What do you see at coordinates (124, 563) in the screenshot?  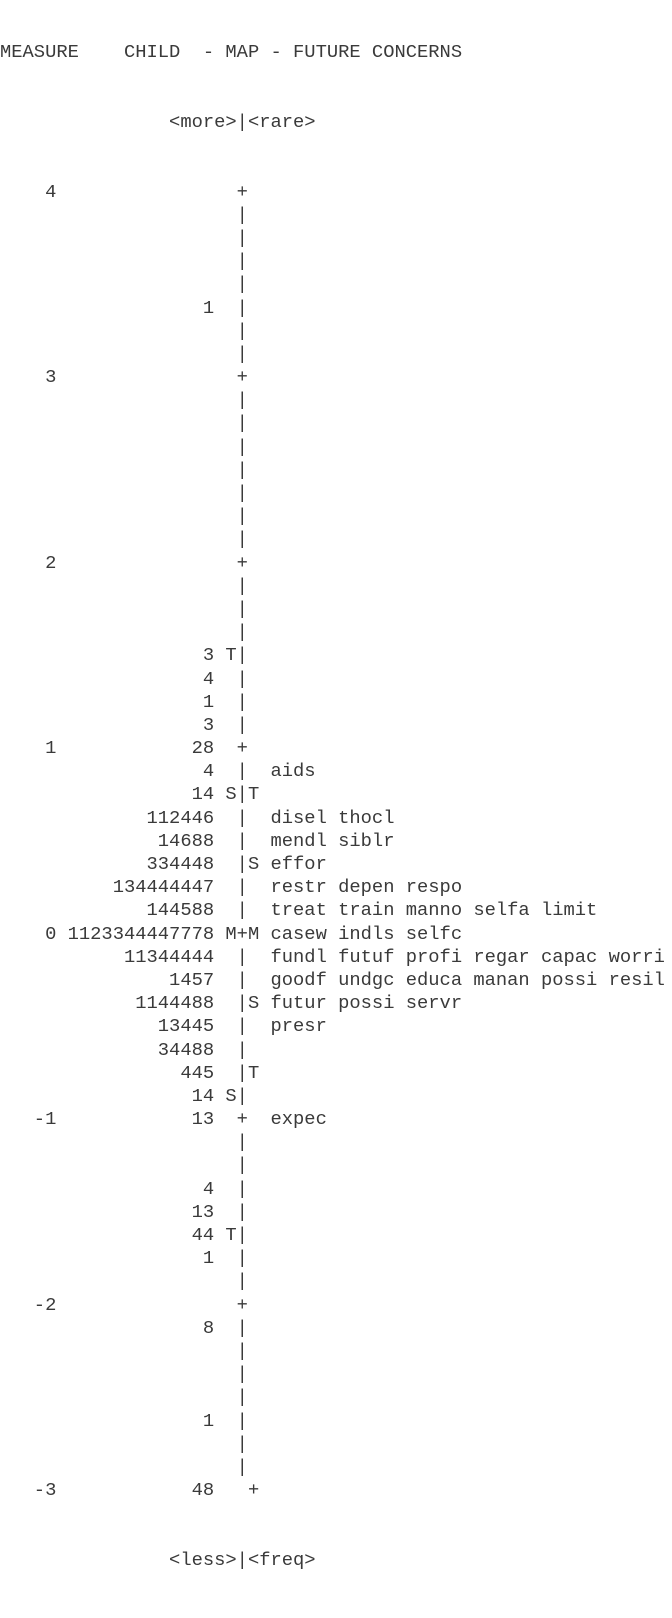 I see `map-row: 2 +` at bounding box center [124, 563].